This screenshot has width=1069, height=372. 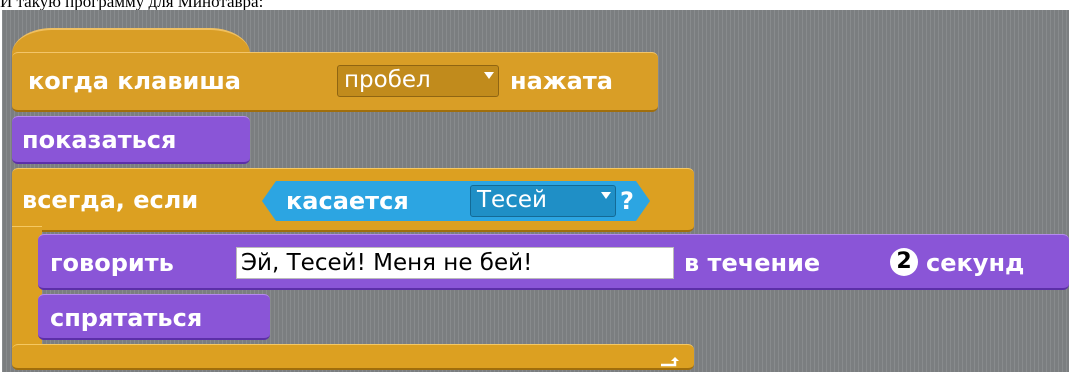 I want to click on forever-if-block: всегда, если касается Тесей ?, so click(x=353, y=200).